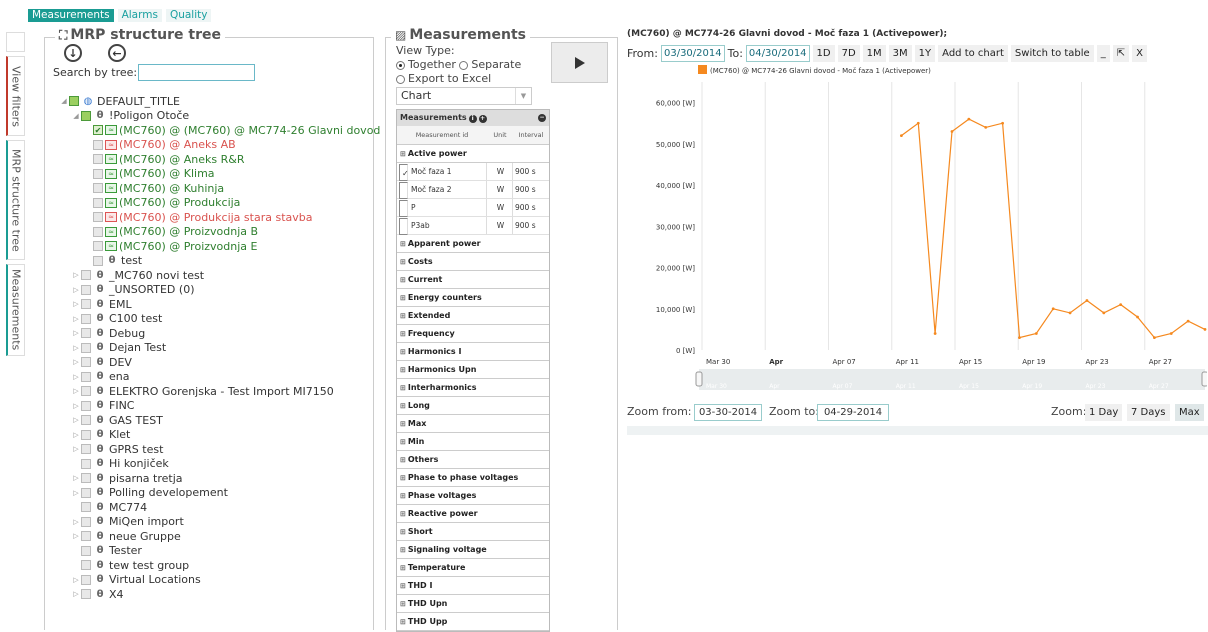 This screenshot has width=1208, height=632. Describe the element at coordinates (15, 200) in the screenshot. I see `side-tab-mrp-structure-tree: MRP structure tree` at that location.